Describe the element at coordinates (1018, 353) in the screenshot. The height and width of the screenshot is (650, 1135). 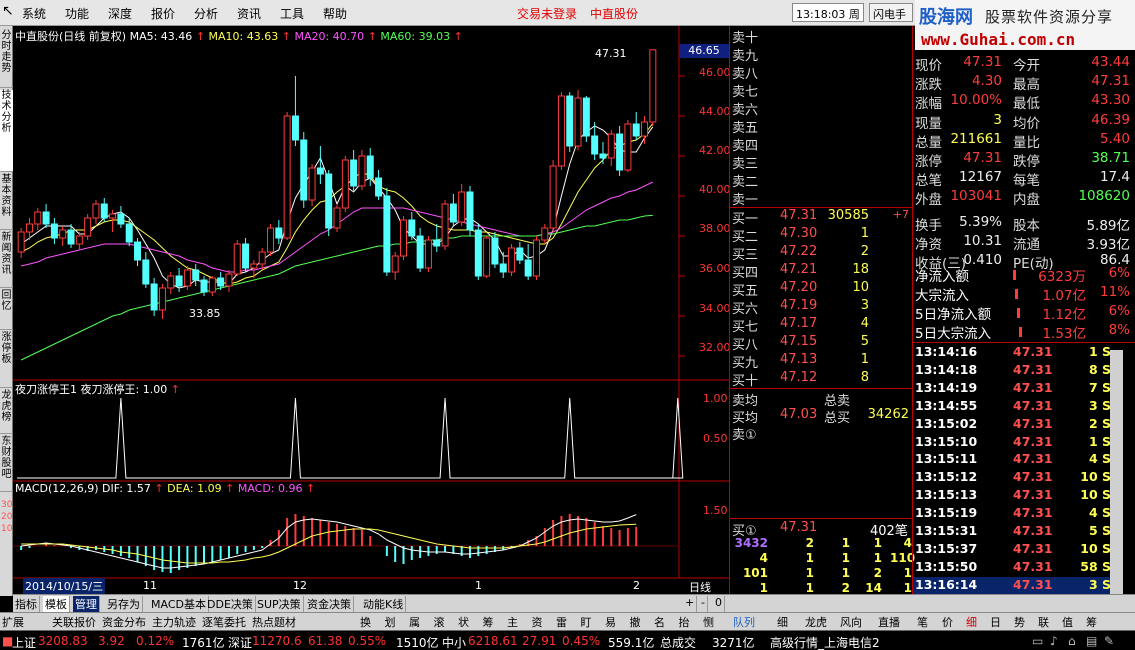
I see `tick-row: 13:14:16 47.31 1 S` at that location.